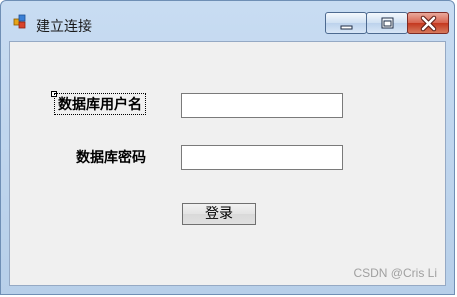 The height and width of the screenshot is (297, 457). I want to click on minimize-icon, so click(346, 27).